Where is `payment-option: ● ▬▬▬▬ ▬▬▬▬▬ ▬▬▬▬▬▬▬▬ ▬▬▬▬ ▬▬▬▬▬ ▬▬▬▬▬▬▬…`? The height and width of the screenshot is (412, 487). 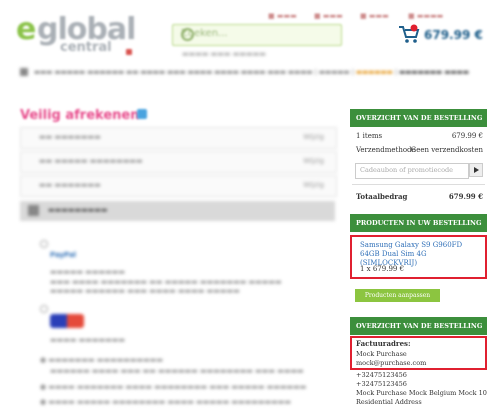 payment-option: ● ▬▬▬▬ ▬▬▬▬▬ ▬▬▬▬▬▬▬▬ ▬▬▬▬ ▬▬▬▬▬ ▬▬▬▬▬▬▬… is located at coordinates (165, 402).